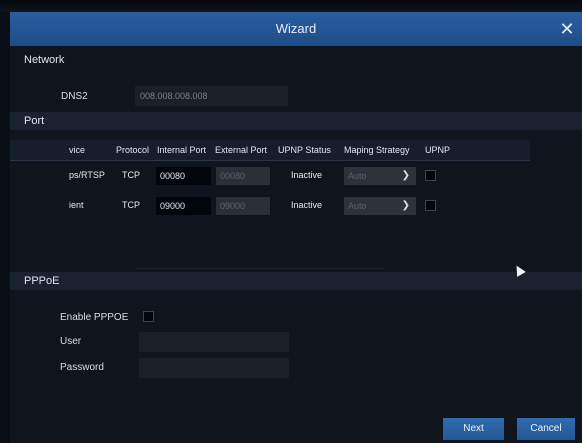 This screenshot has width=582, height=443. I want to click on external-port-input: 00080, so click(243, 176).